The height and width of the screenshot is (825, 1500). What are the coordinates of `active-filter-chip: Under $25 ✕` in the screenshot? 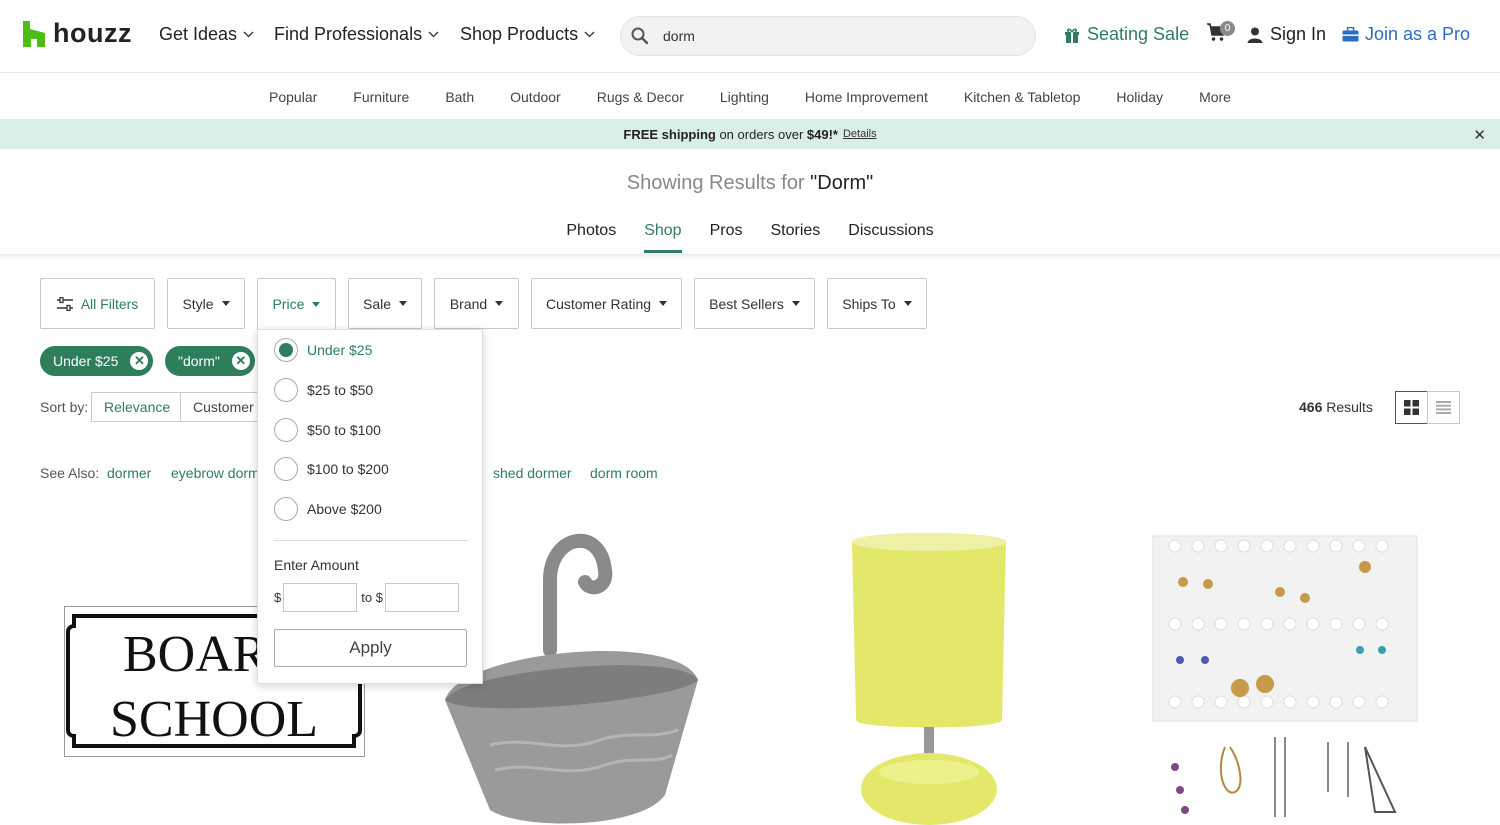 It's located at (97, 361).